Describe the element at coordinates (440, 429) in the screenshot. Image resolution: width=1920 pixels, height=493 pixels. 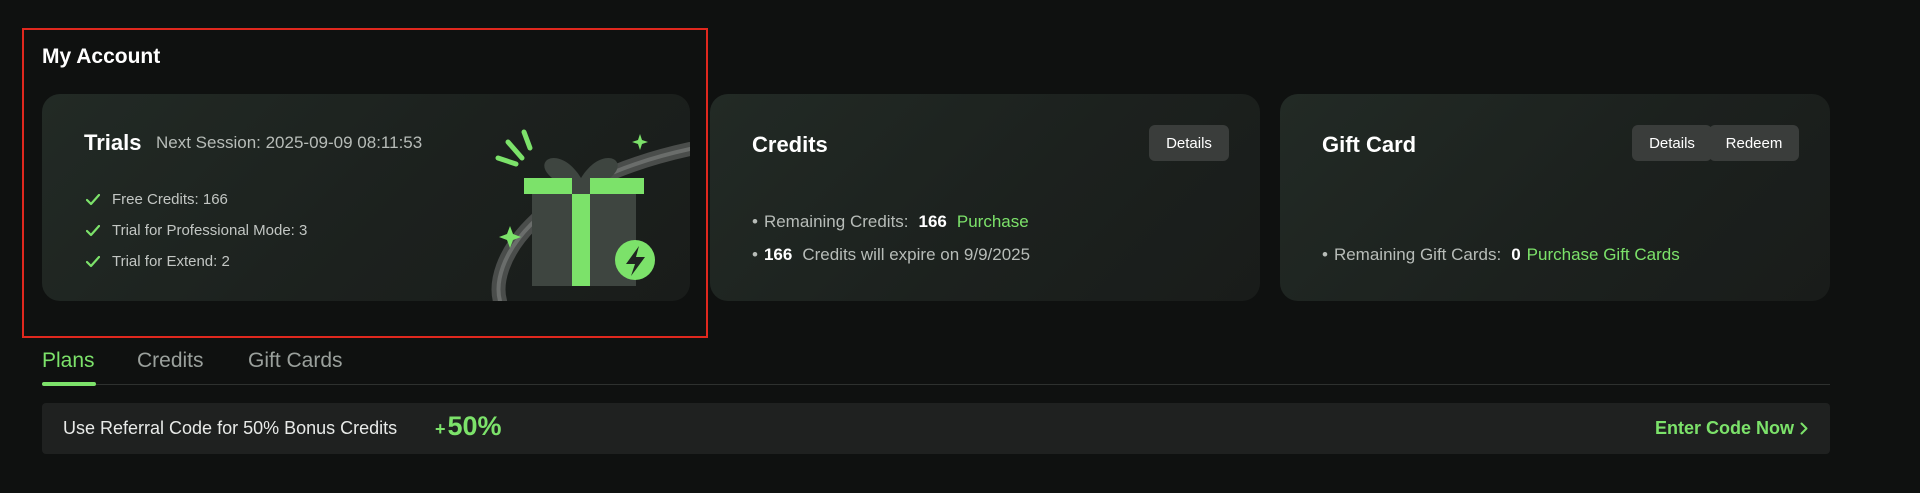
I see `bonus-plus: +` at that location.